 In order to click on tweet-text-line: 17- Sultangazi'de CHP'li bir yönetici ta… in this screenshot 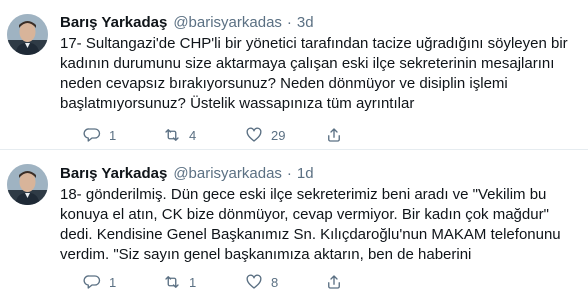, I will do `click(314, 43)`.